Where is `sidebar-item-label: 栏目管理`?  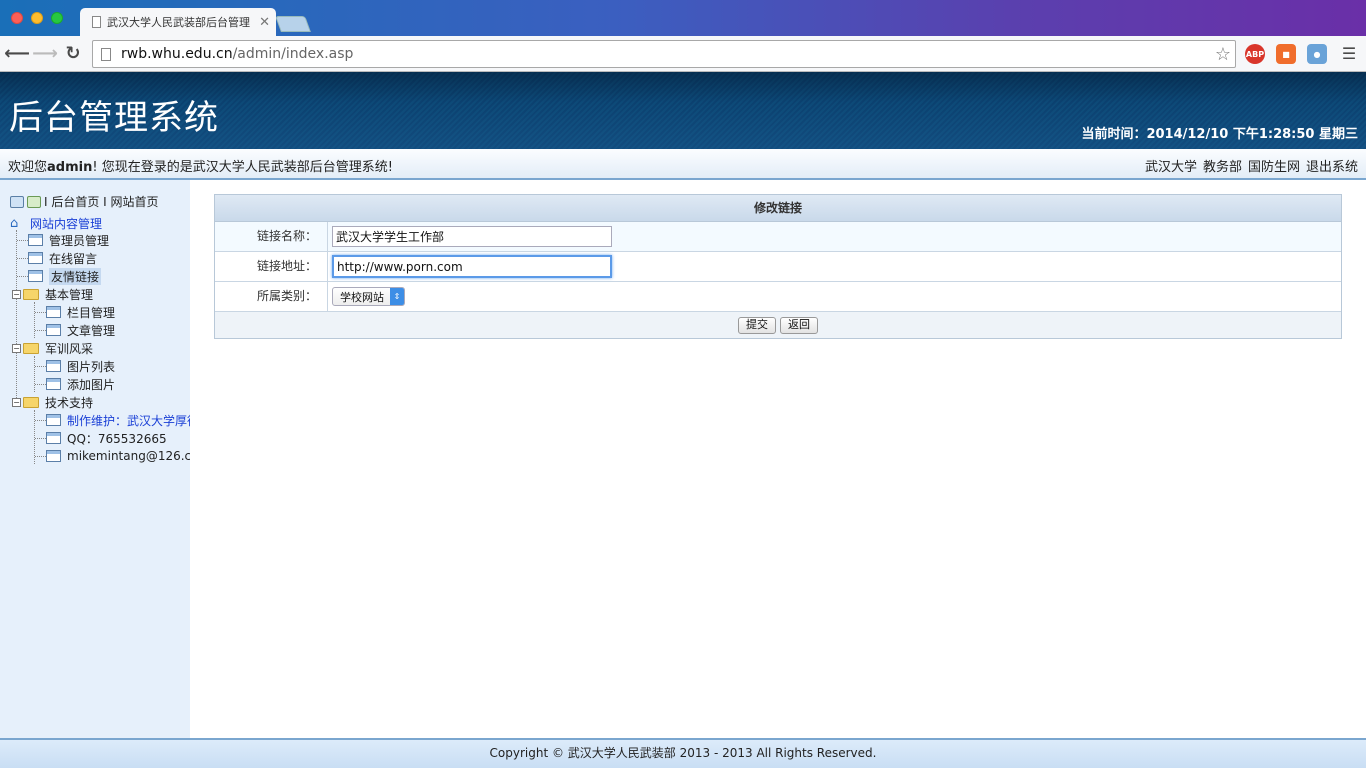 sidebar-item-label: 栏目管理 is located at coordinates (91, 312).